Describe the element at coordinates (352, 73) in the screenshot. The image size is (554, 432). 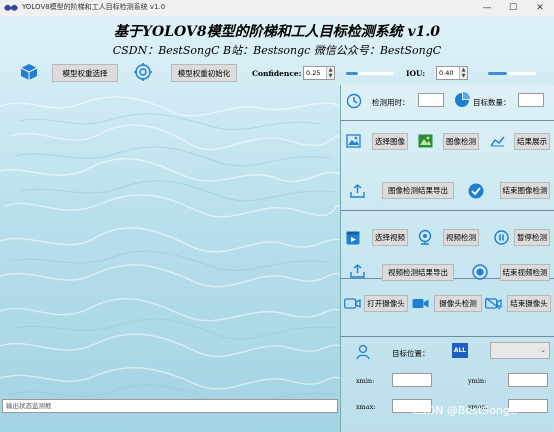
I see `confidence-slider-fill` at that location.